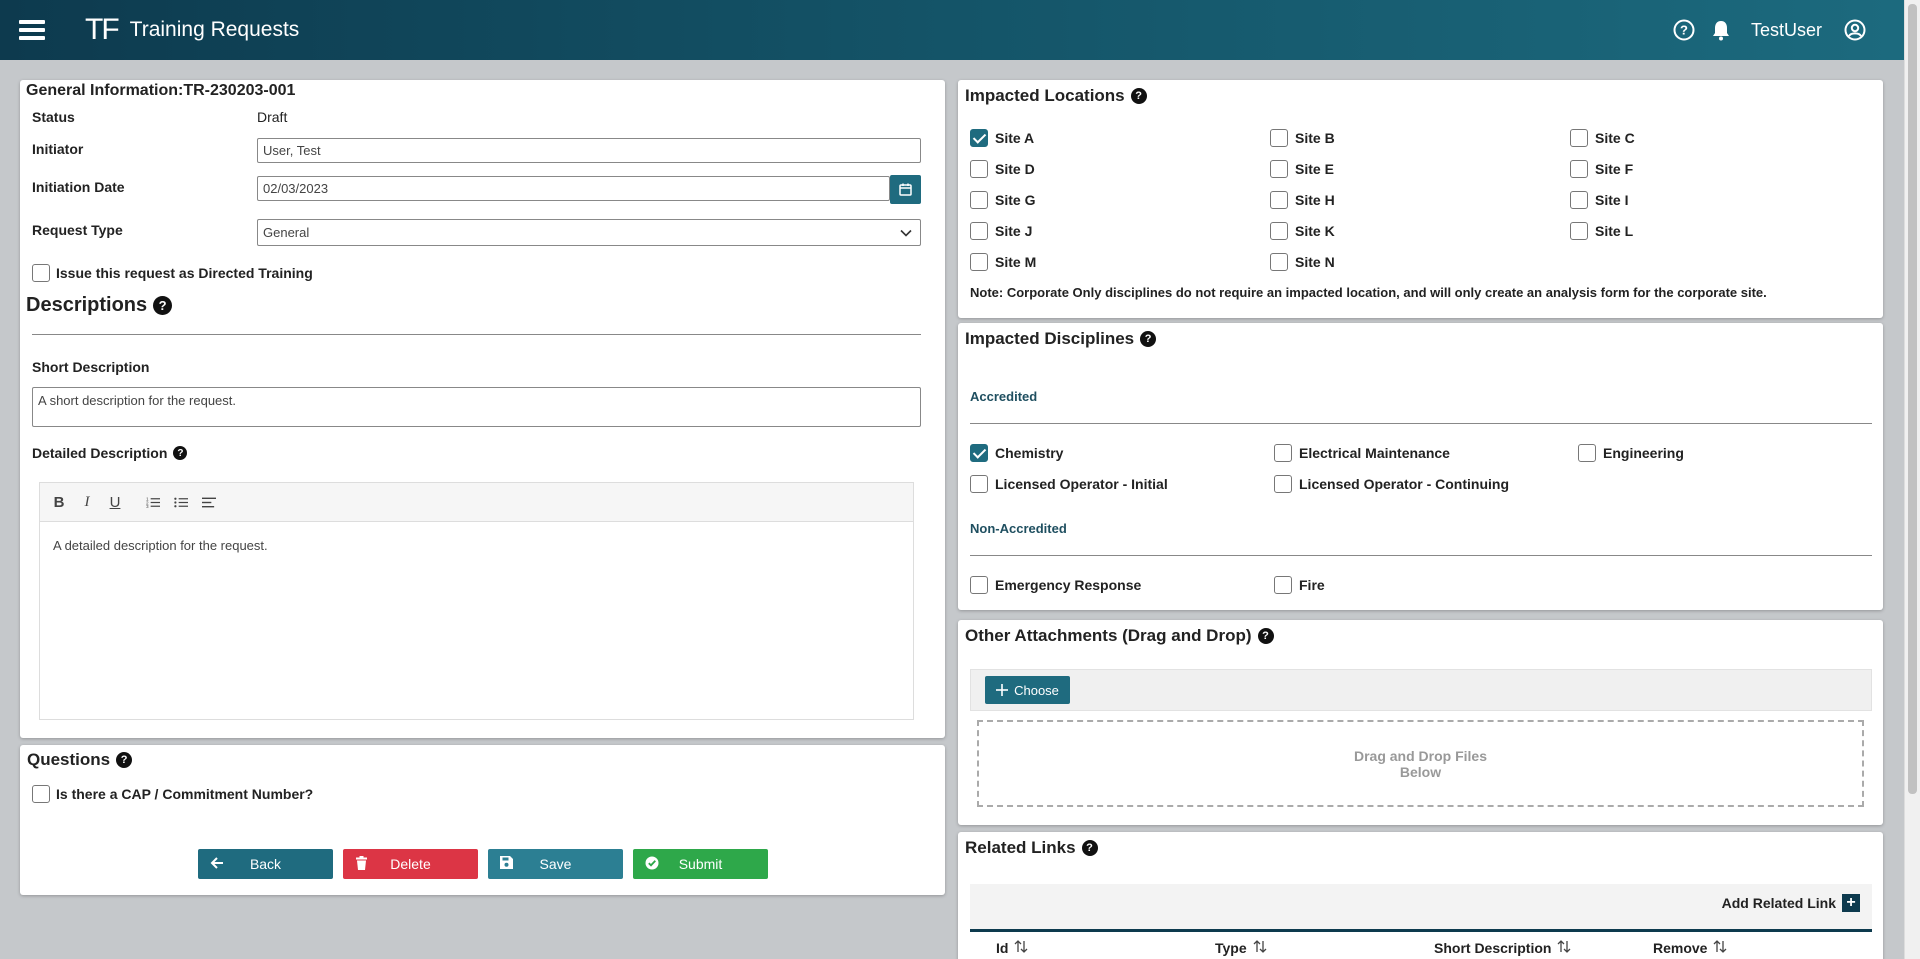 Image resolution: width=1920 pixels, height=959 pixels. I want to click on impacted-disciplines-title: Impacted Disciplines, so click(1050, 338).